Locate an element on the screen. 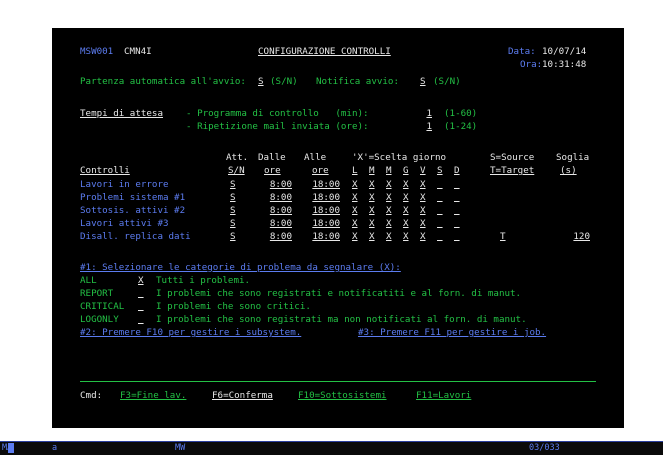  notify-field: S is located at coordinates (423, 81).